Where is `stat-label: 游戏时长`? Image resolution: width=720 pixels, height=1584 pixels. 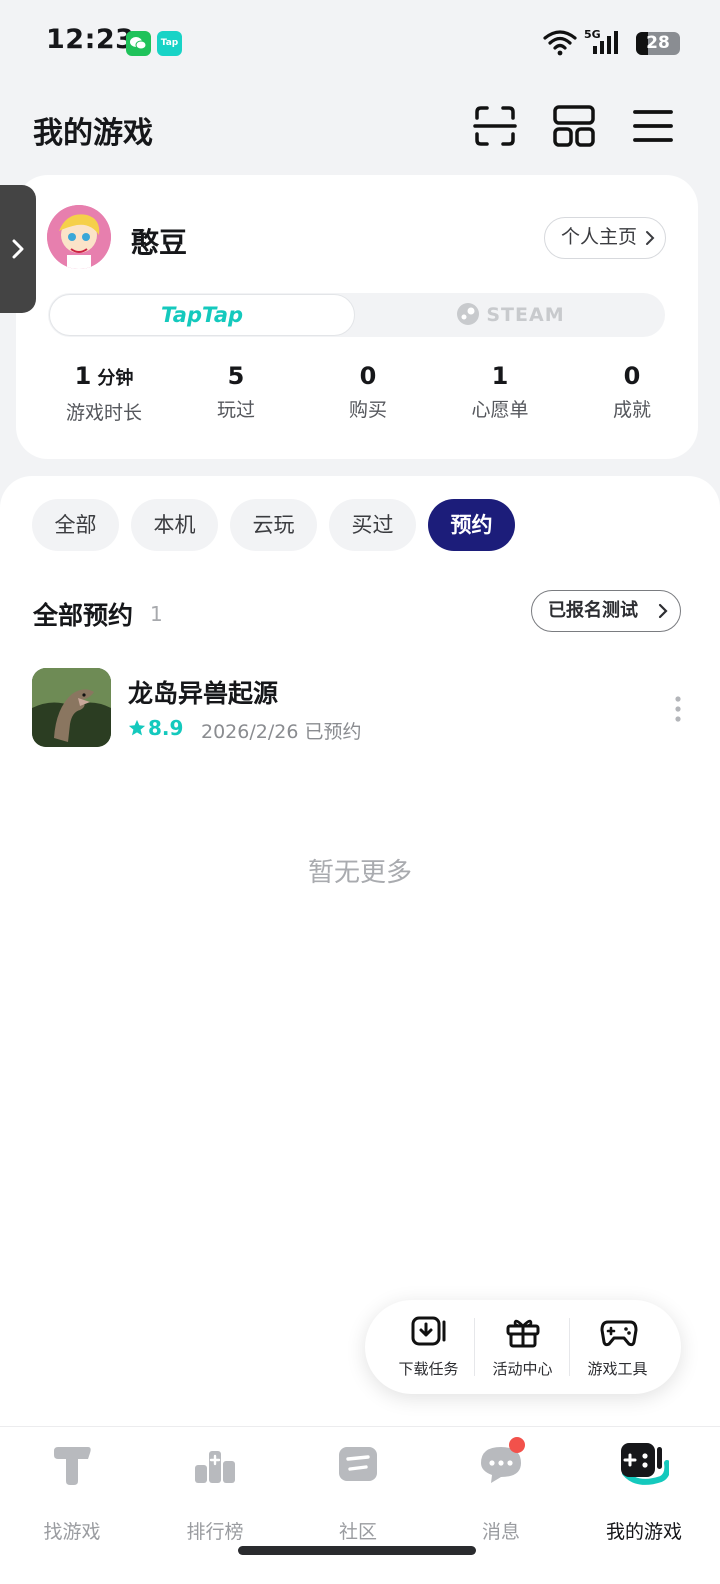 stat-label: 游戏时长 is located at coordinates (103, 413).